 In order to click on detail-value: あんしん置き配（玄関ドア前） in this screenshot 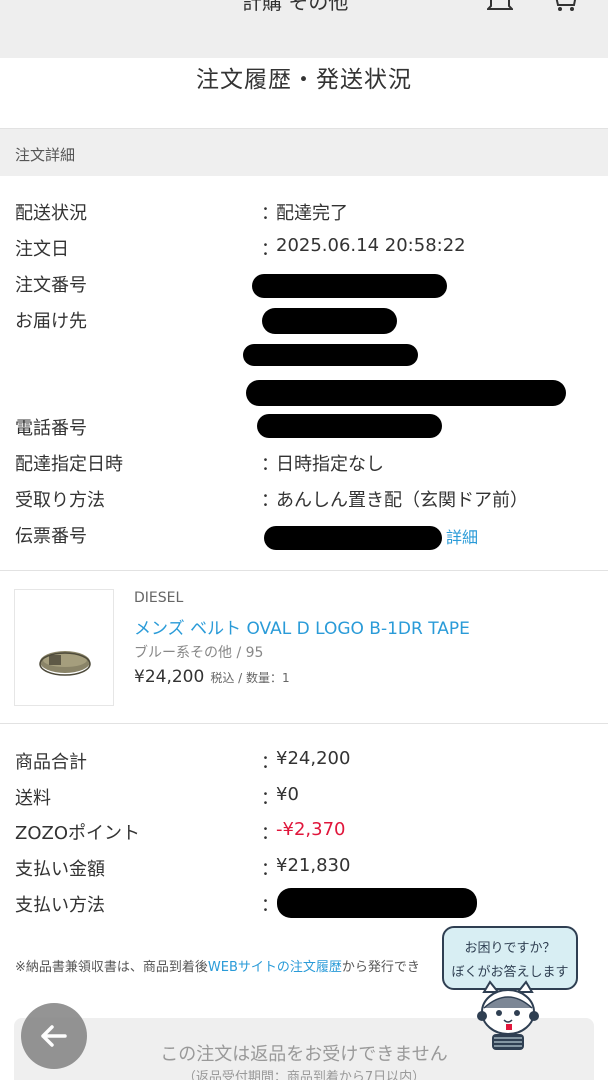, I will do `click(402, 500)`.